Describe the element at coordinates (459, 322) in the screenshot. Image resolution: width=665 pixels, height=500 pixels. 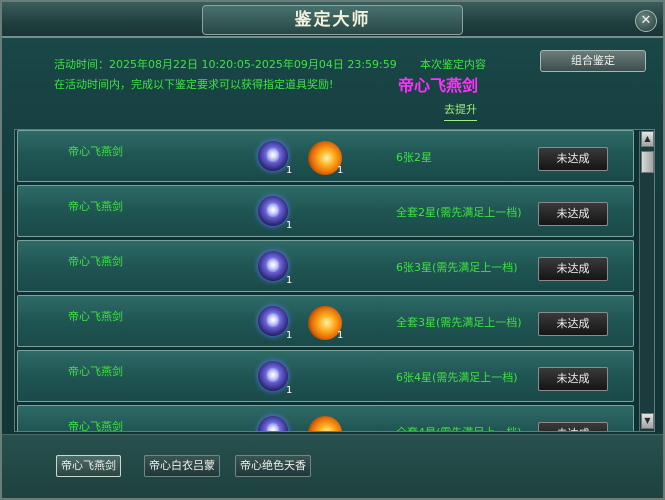
I see `row-requirement: 全套3星(需先满足上一档)` at that location.